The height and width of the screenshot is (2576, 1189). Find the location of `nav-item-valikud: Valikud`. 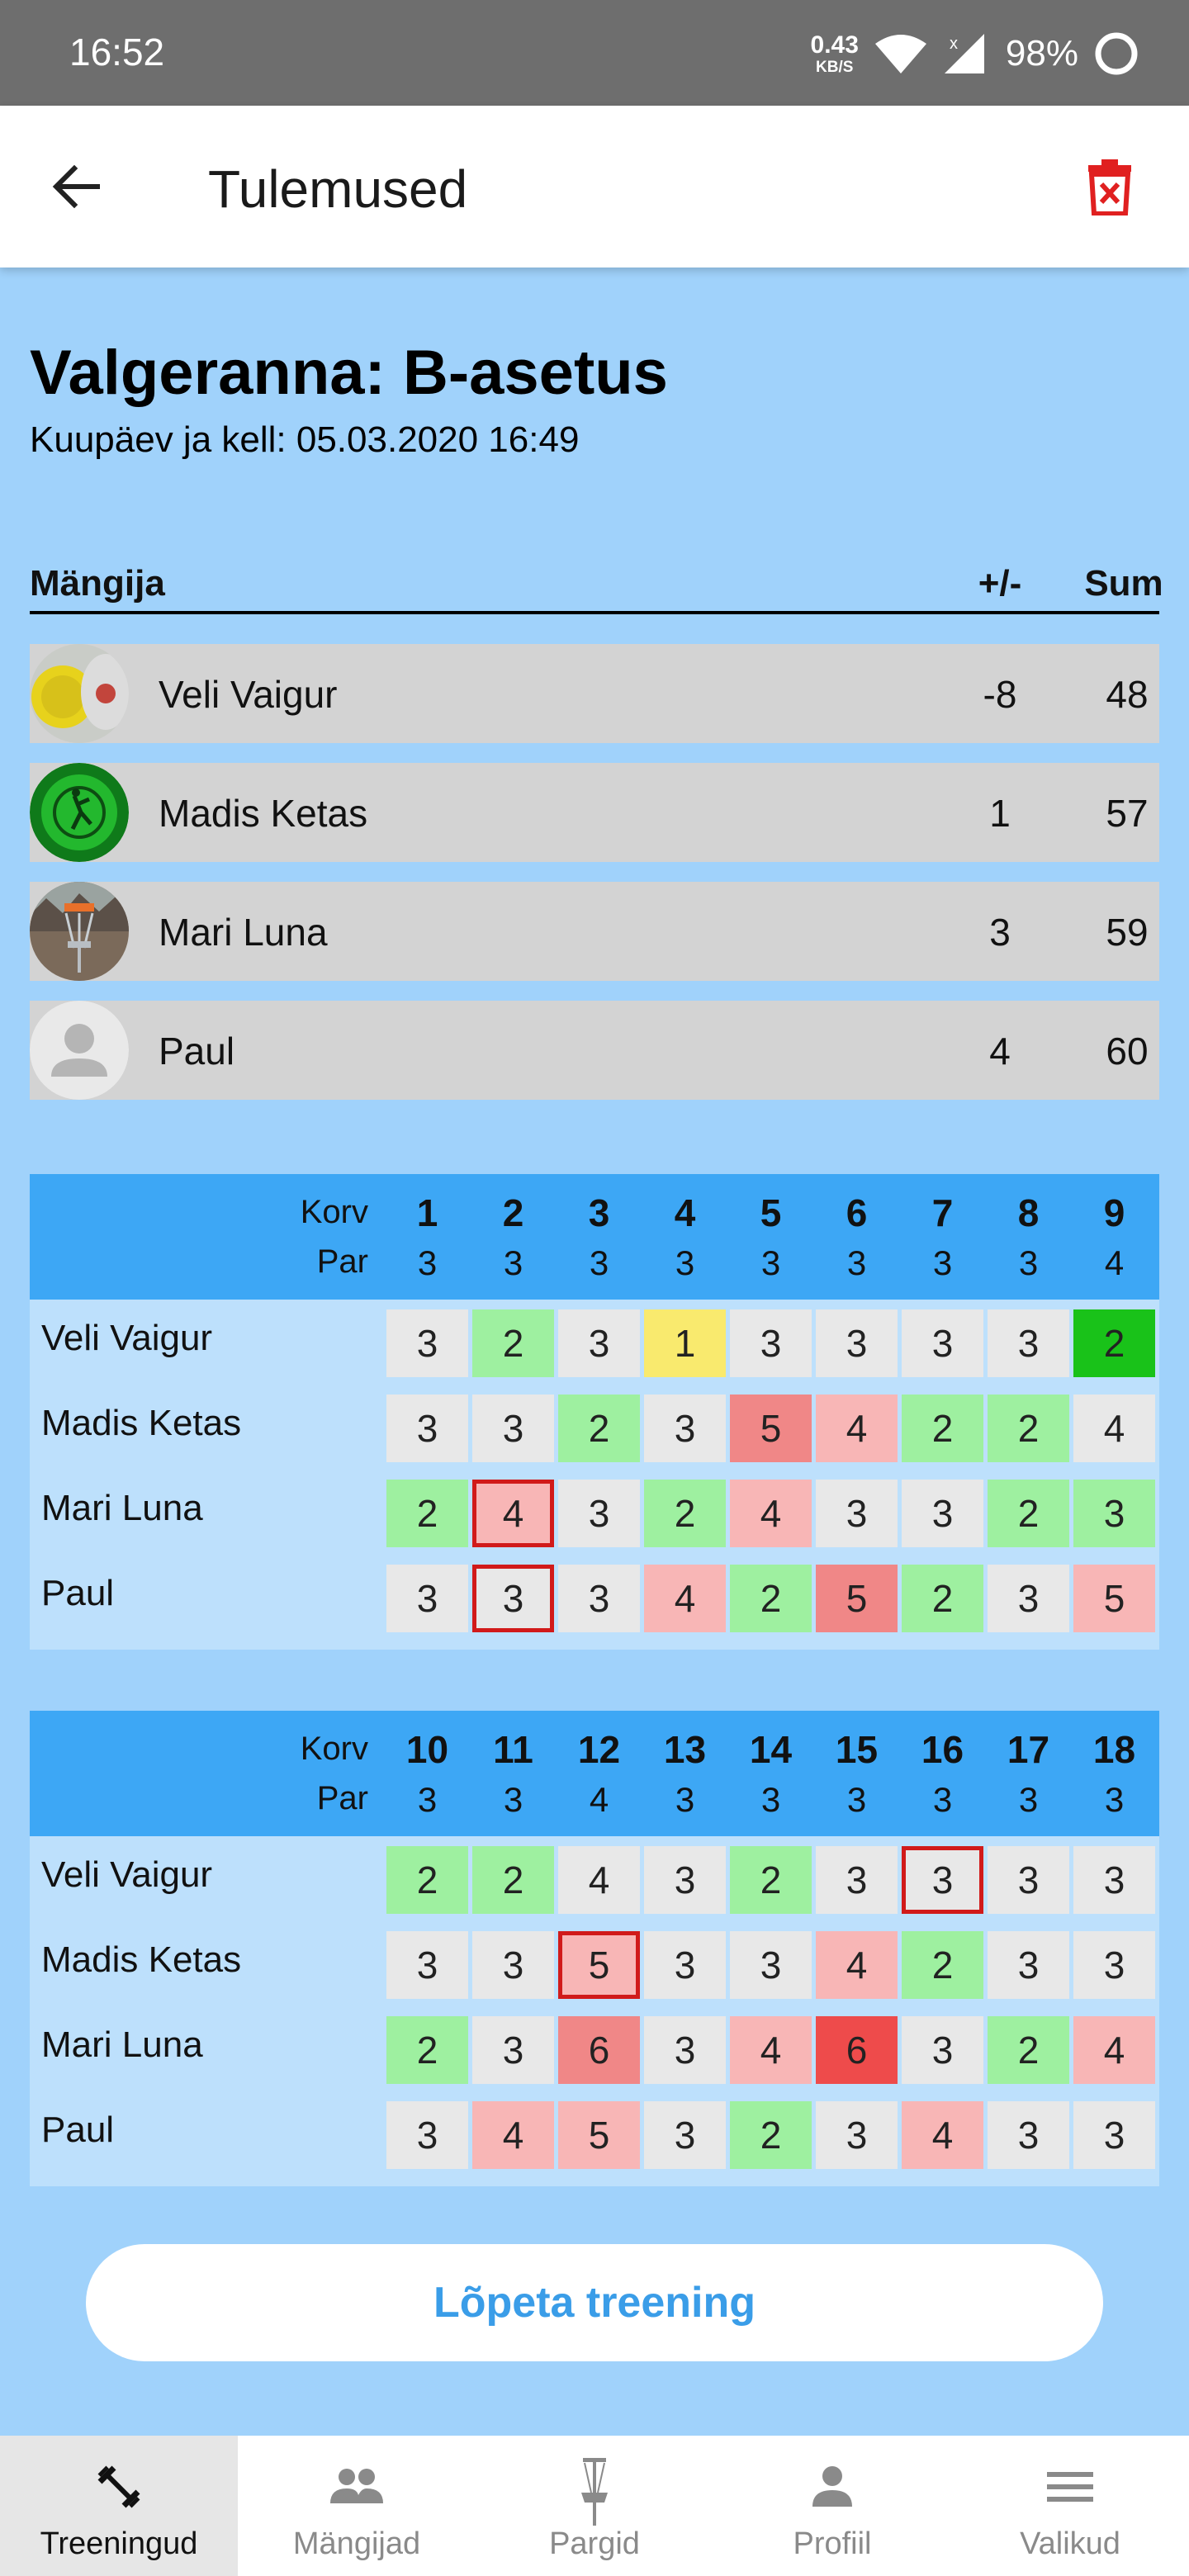

nav-item-valikud: Valikud is located at coordinates (1070, 2506).